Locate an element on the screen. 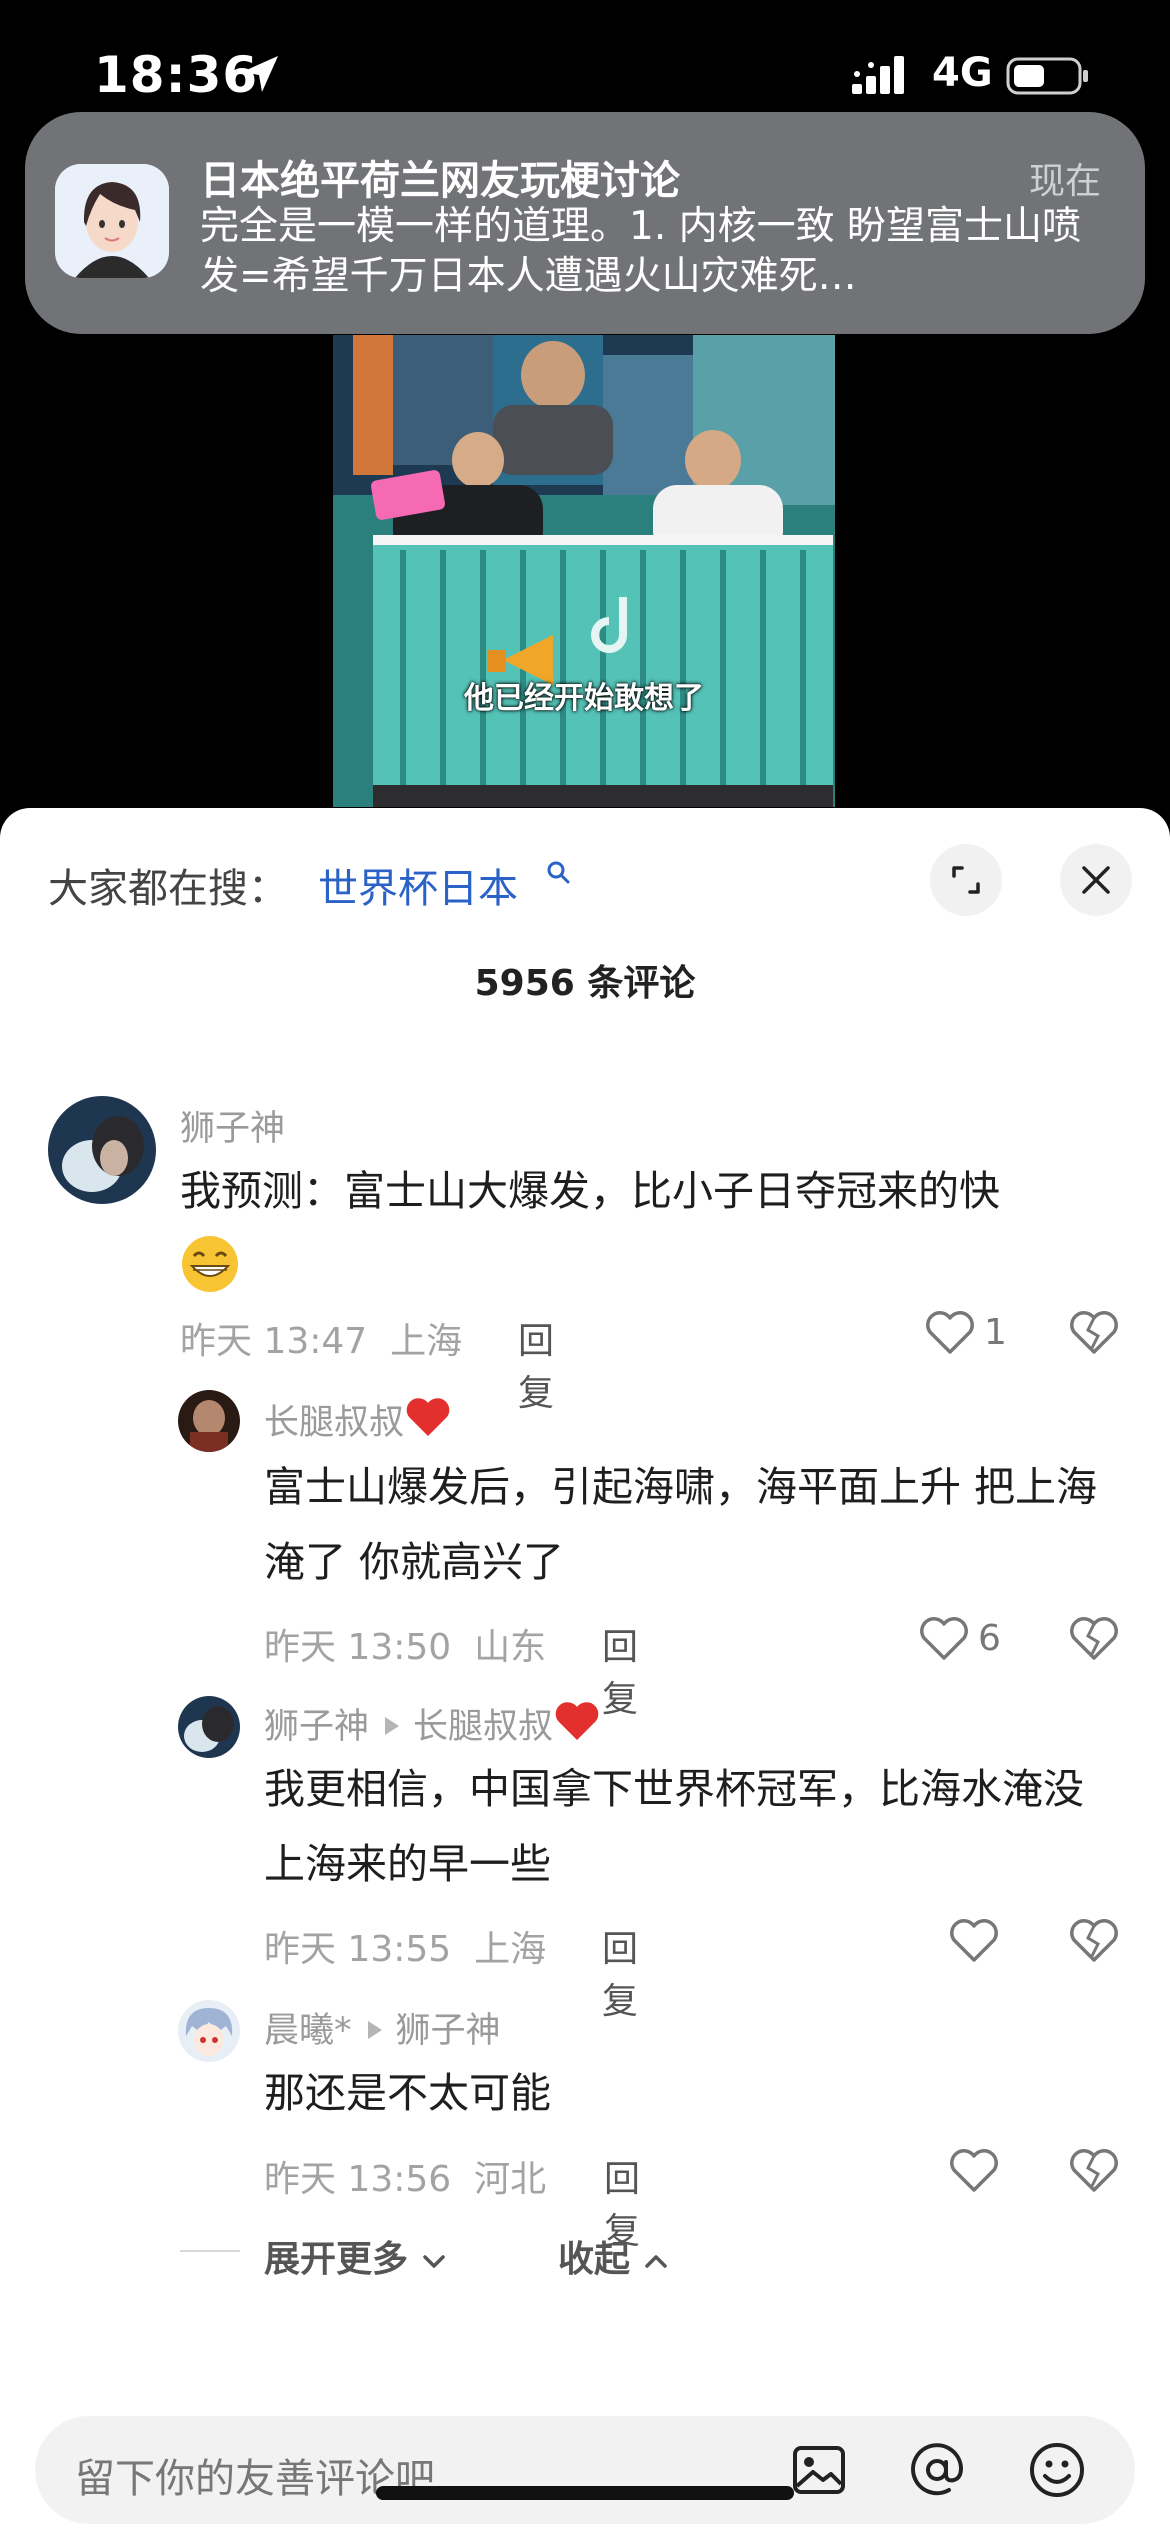  reply-to-name: 长腿叔叔 is located at coordinates (483, 1727).